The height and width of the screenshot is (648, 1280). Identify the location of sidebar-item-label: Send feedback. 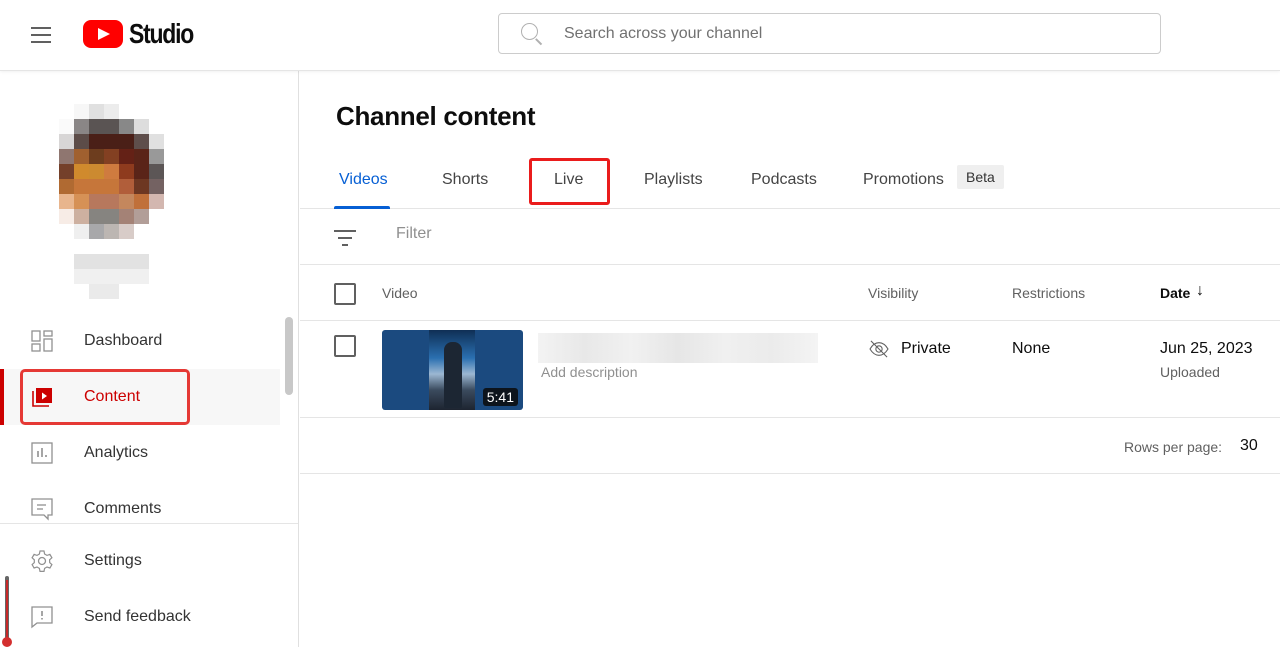
(137, 616).